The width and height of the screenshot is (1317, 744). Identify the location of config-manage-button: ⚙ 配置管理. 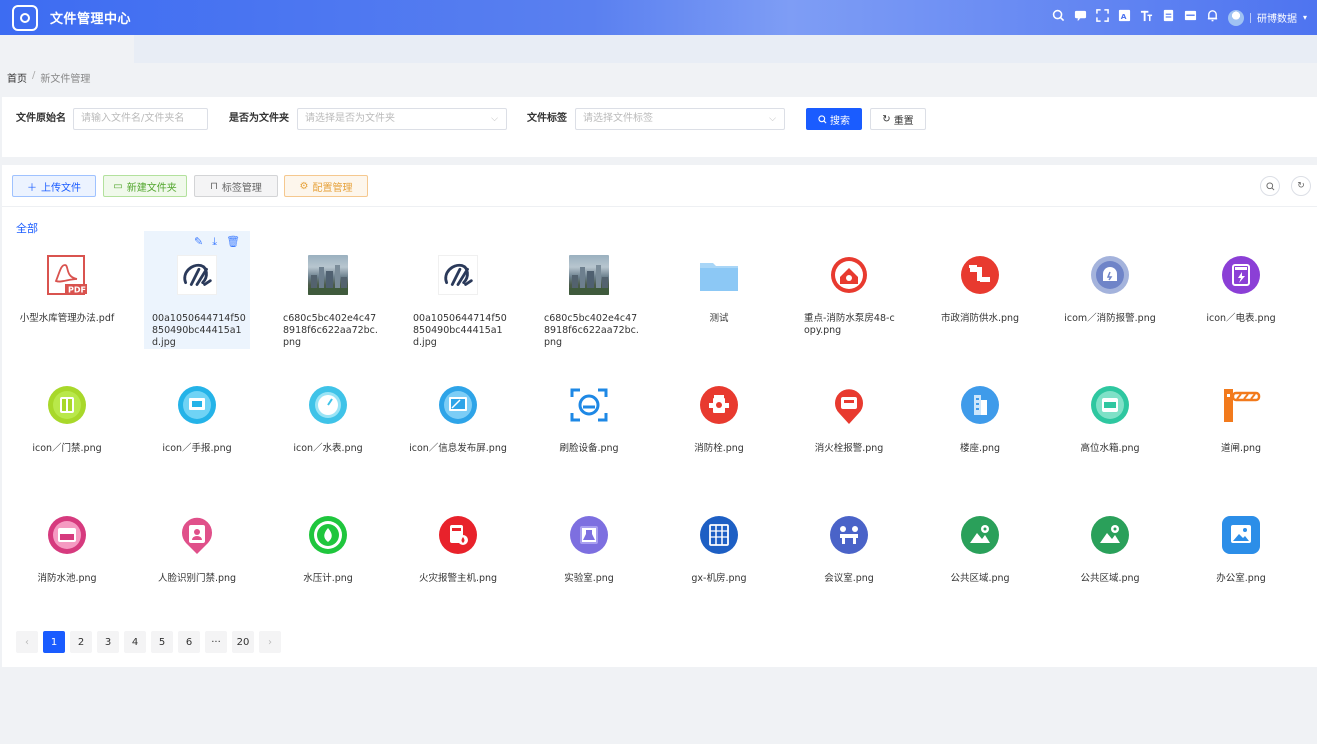
(326, 186).